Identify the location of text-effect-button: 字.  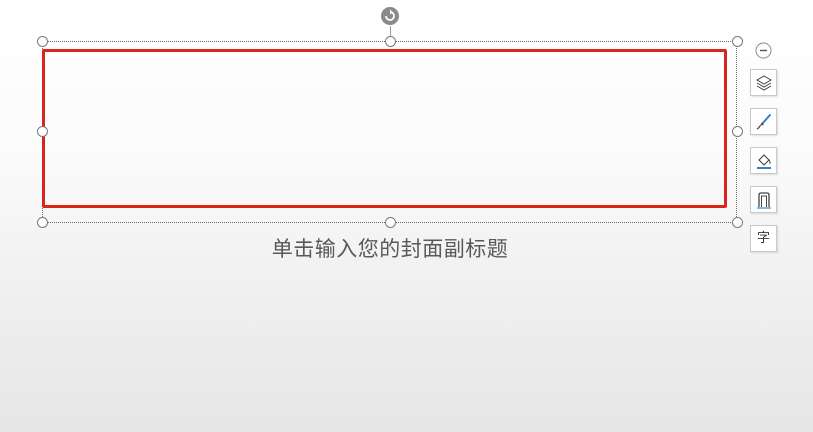
(763, 238).